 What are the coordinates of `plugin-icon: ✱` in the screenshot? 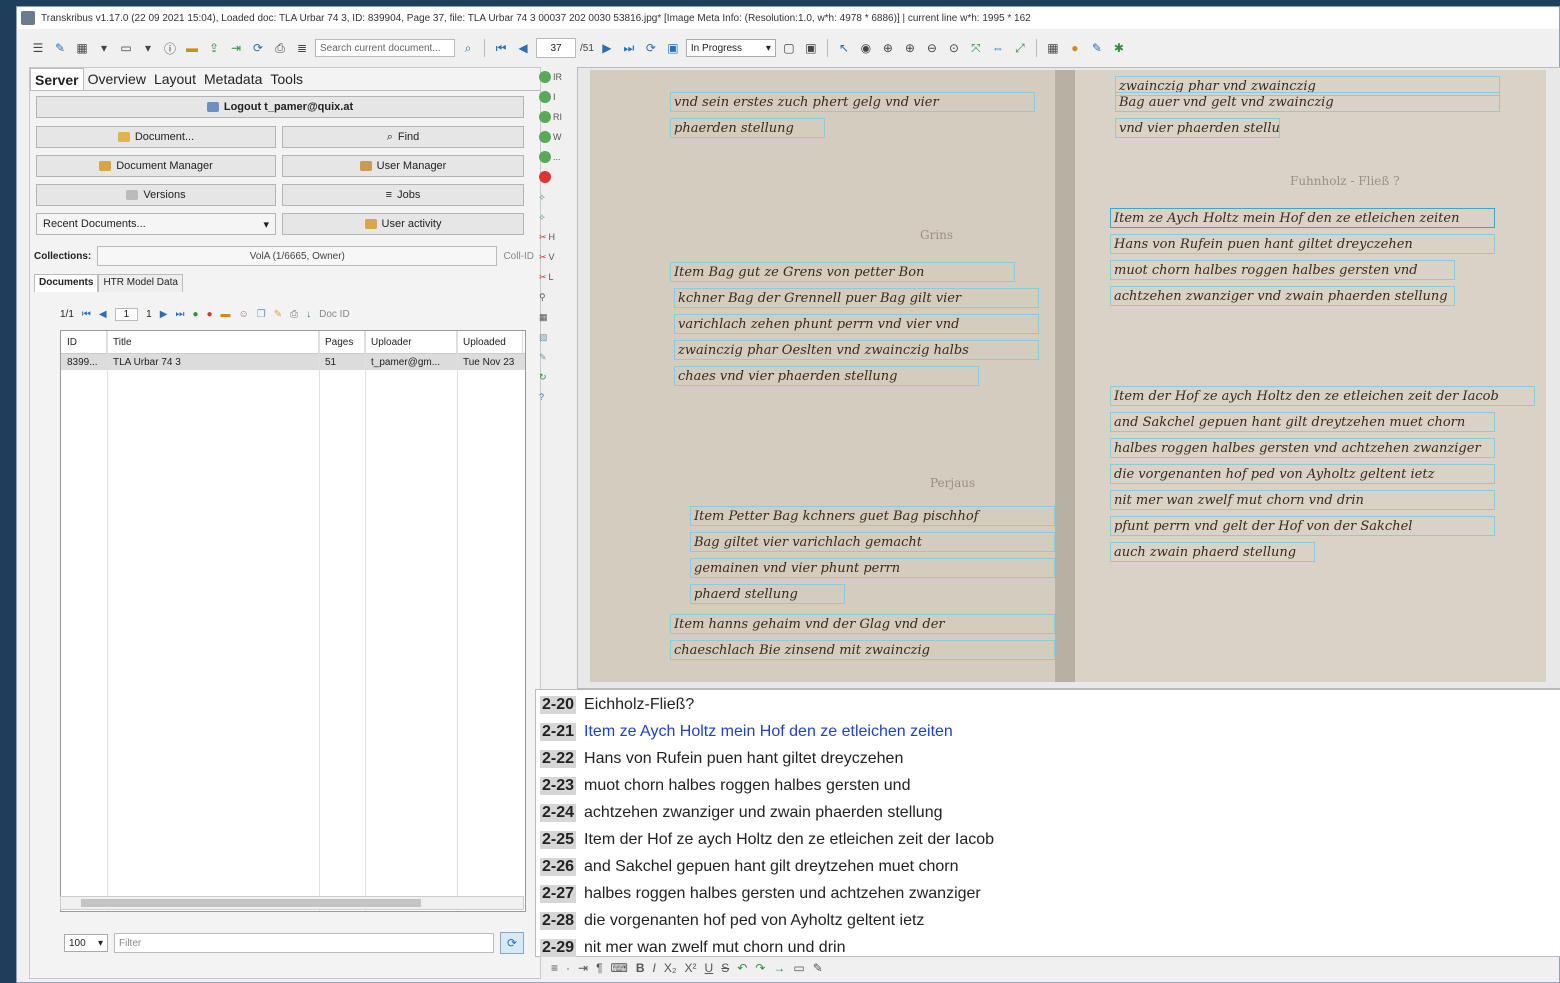 It's located at (1119, 48).